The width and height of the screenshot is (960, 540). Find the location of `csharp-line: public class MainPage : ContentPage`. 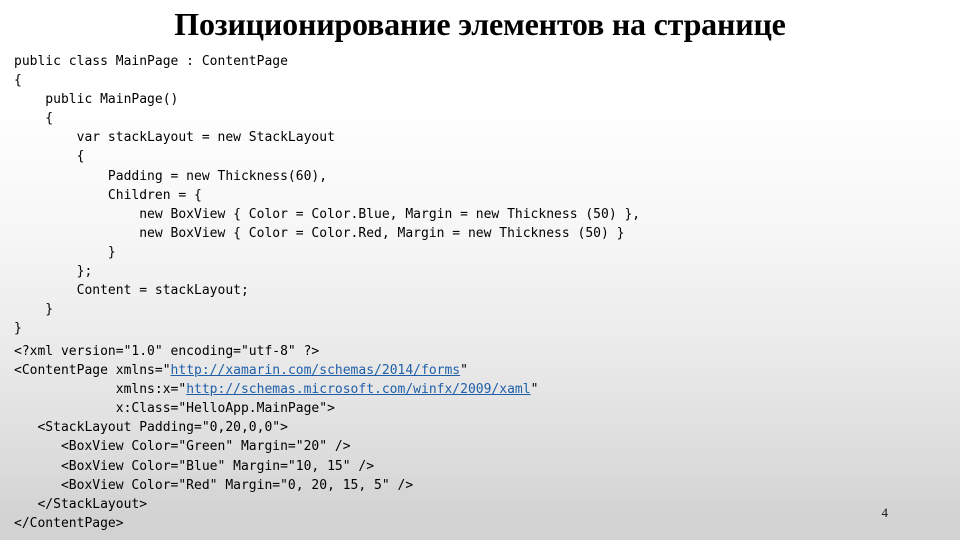

csharp-line: public class MainPage : ContentPage is located at coordinates (327, 61).